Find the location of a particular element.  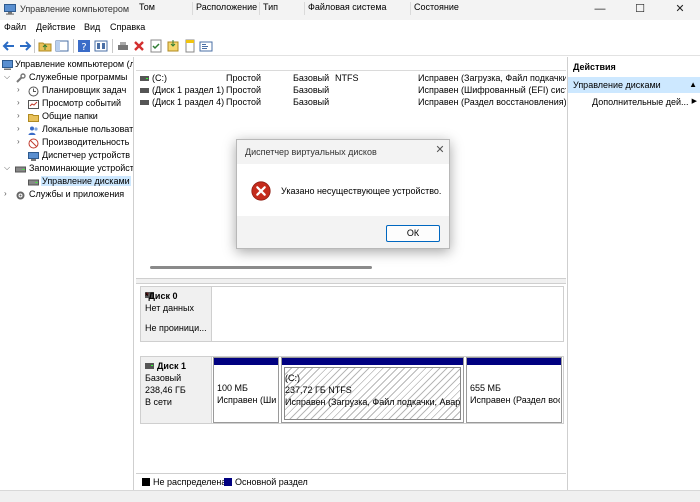

forward-arrow-icon is located at coordinates (25, 46).